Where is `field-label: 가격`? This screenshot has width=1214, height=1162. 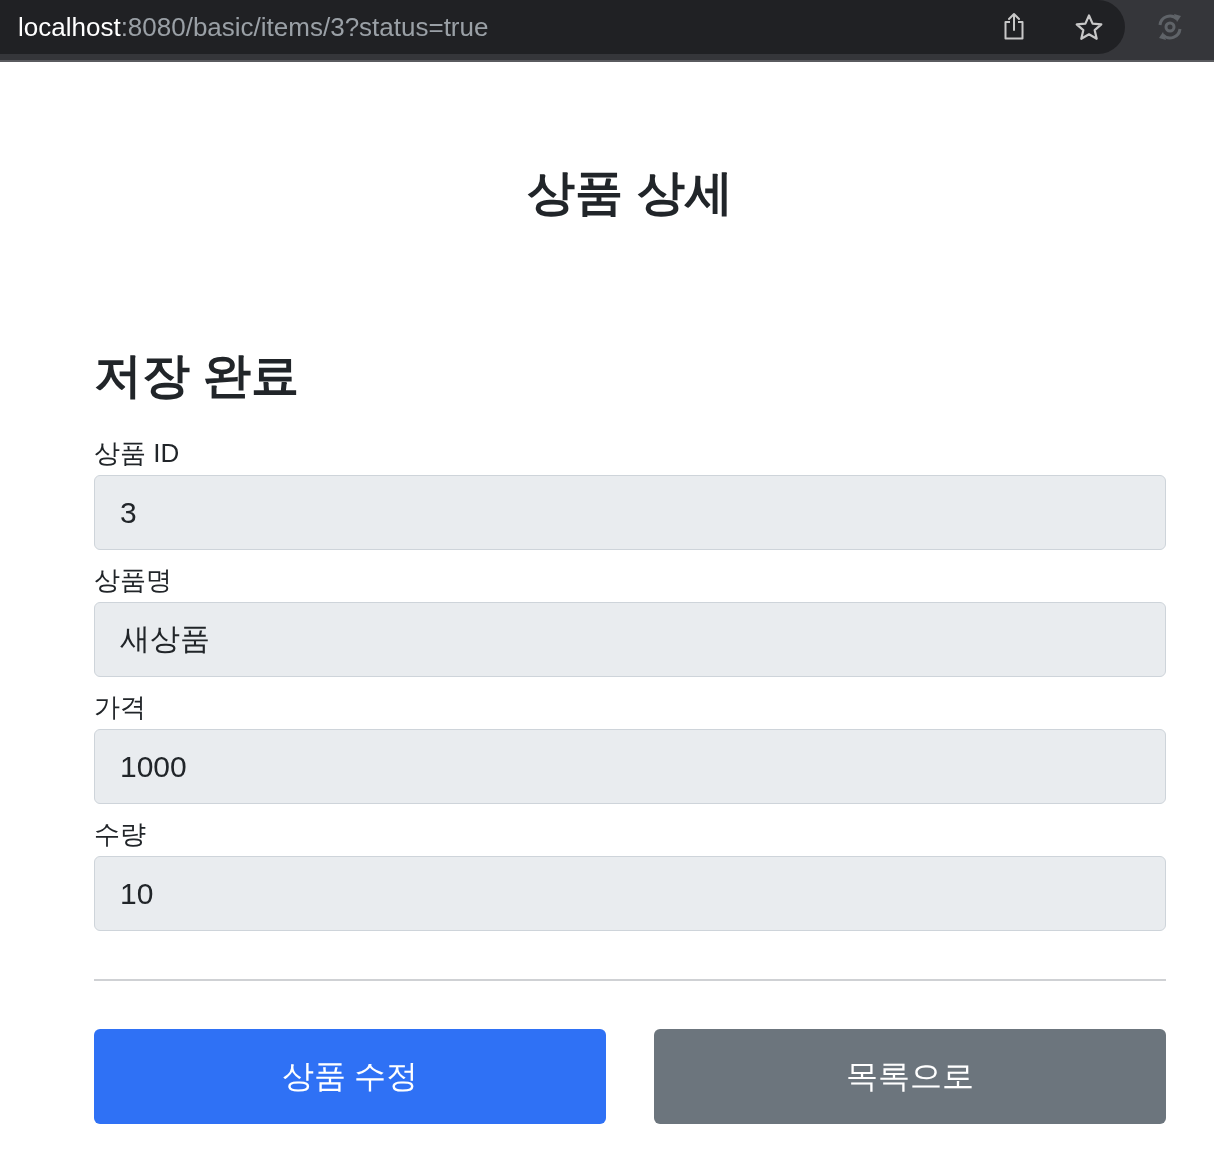
field-label: 가격 is located at coordinates (120, 707).